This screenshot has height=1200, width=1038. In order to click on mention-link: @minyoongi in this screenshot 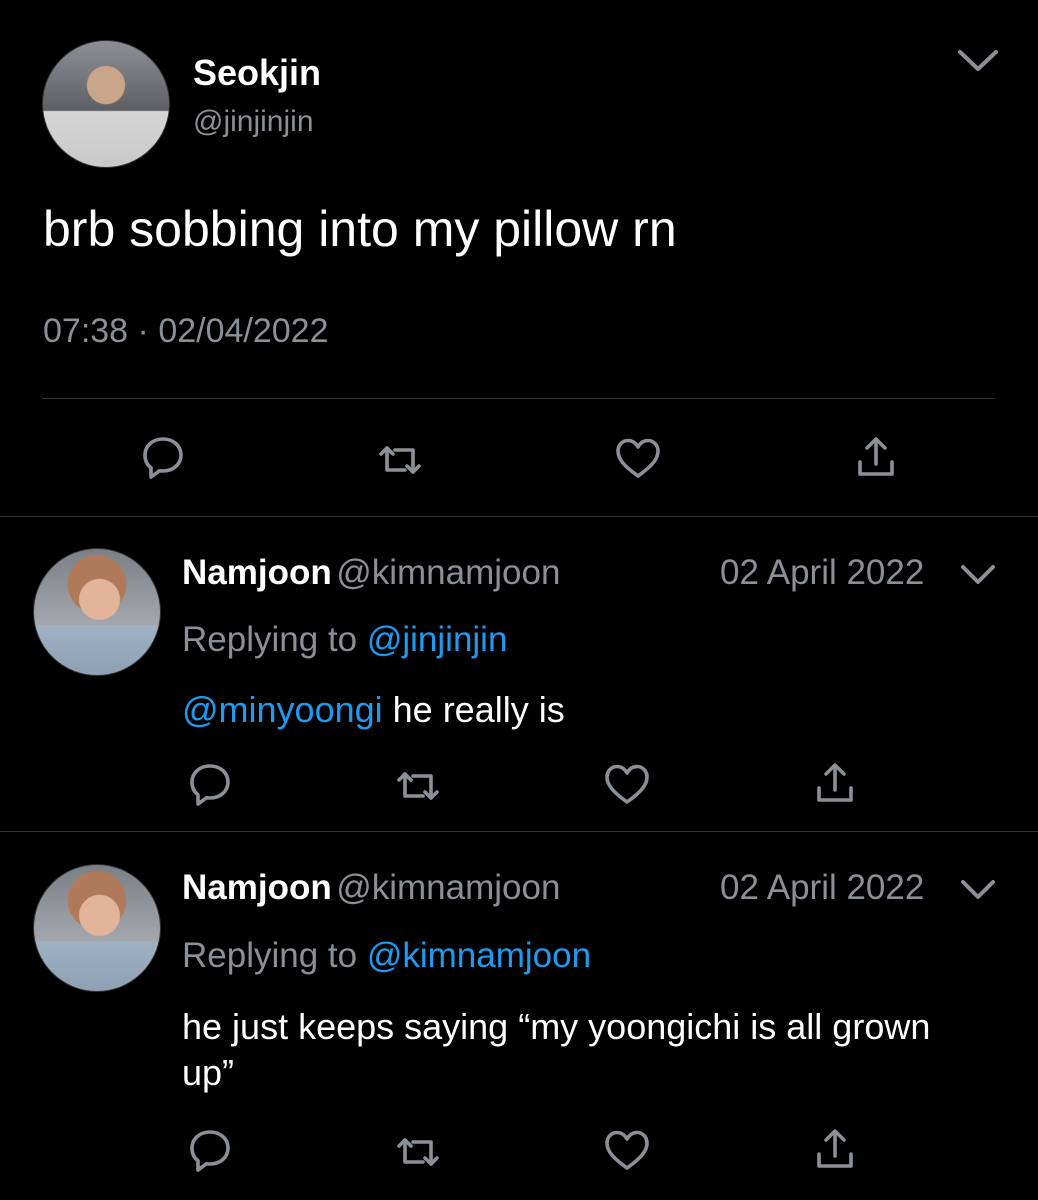, I will do `click(282, 709)`.